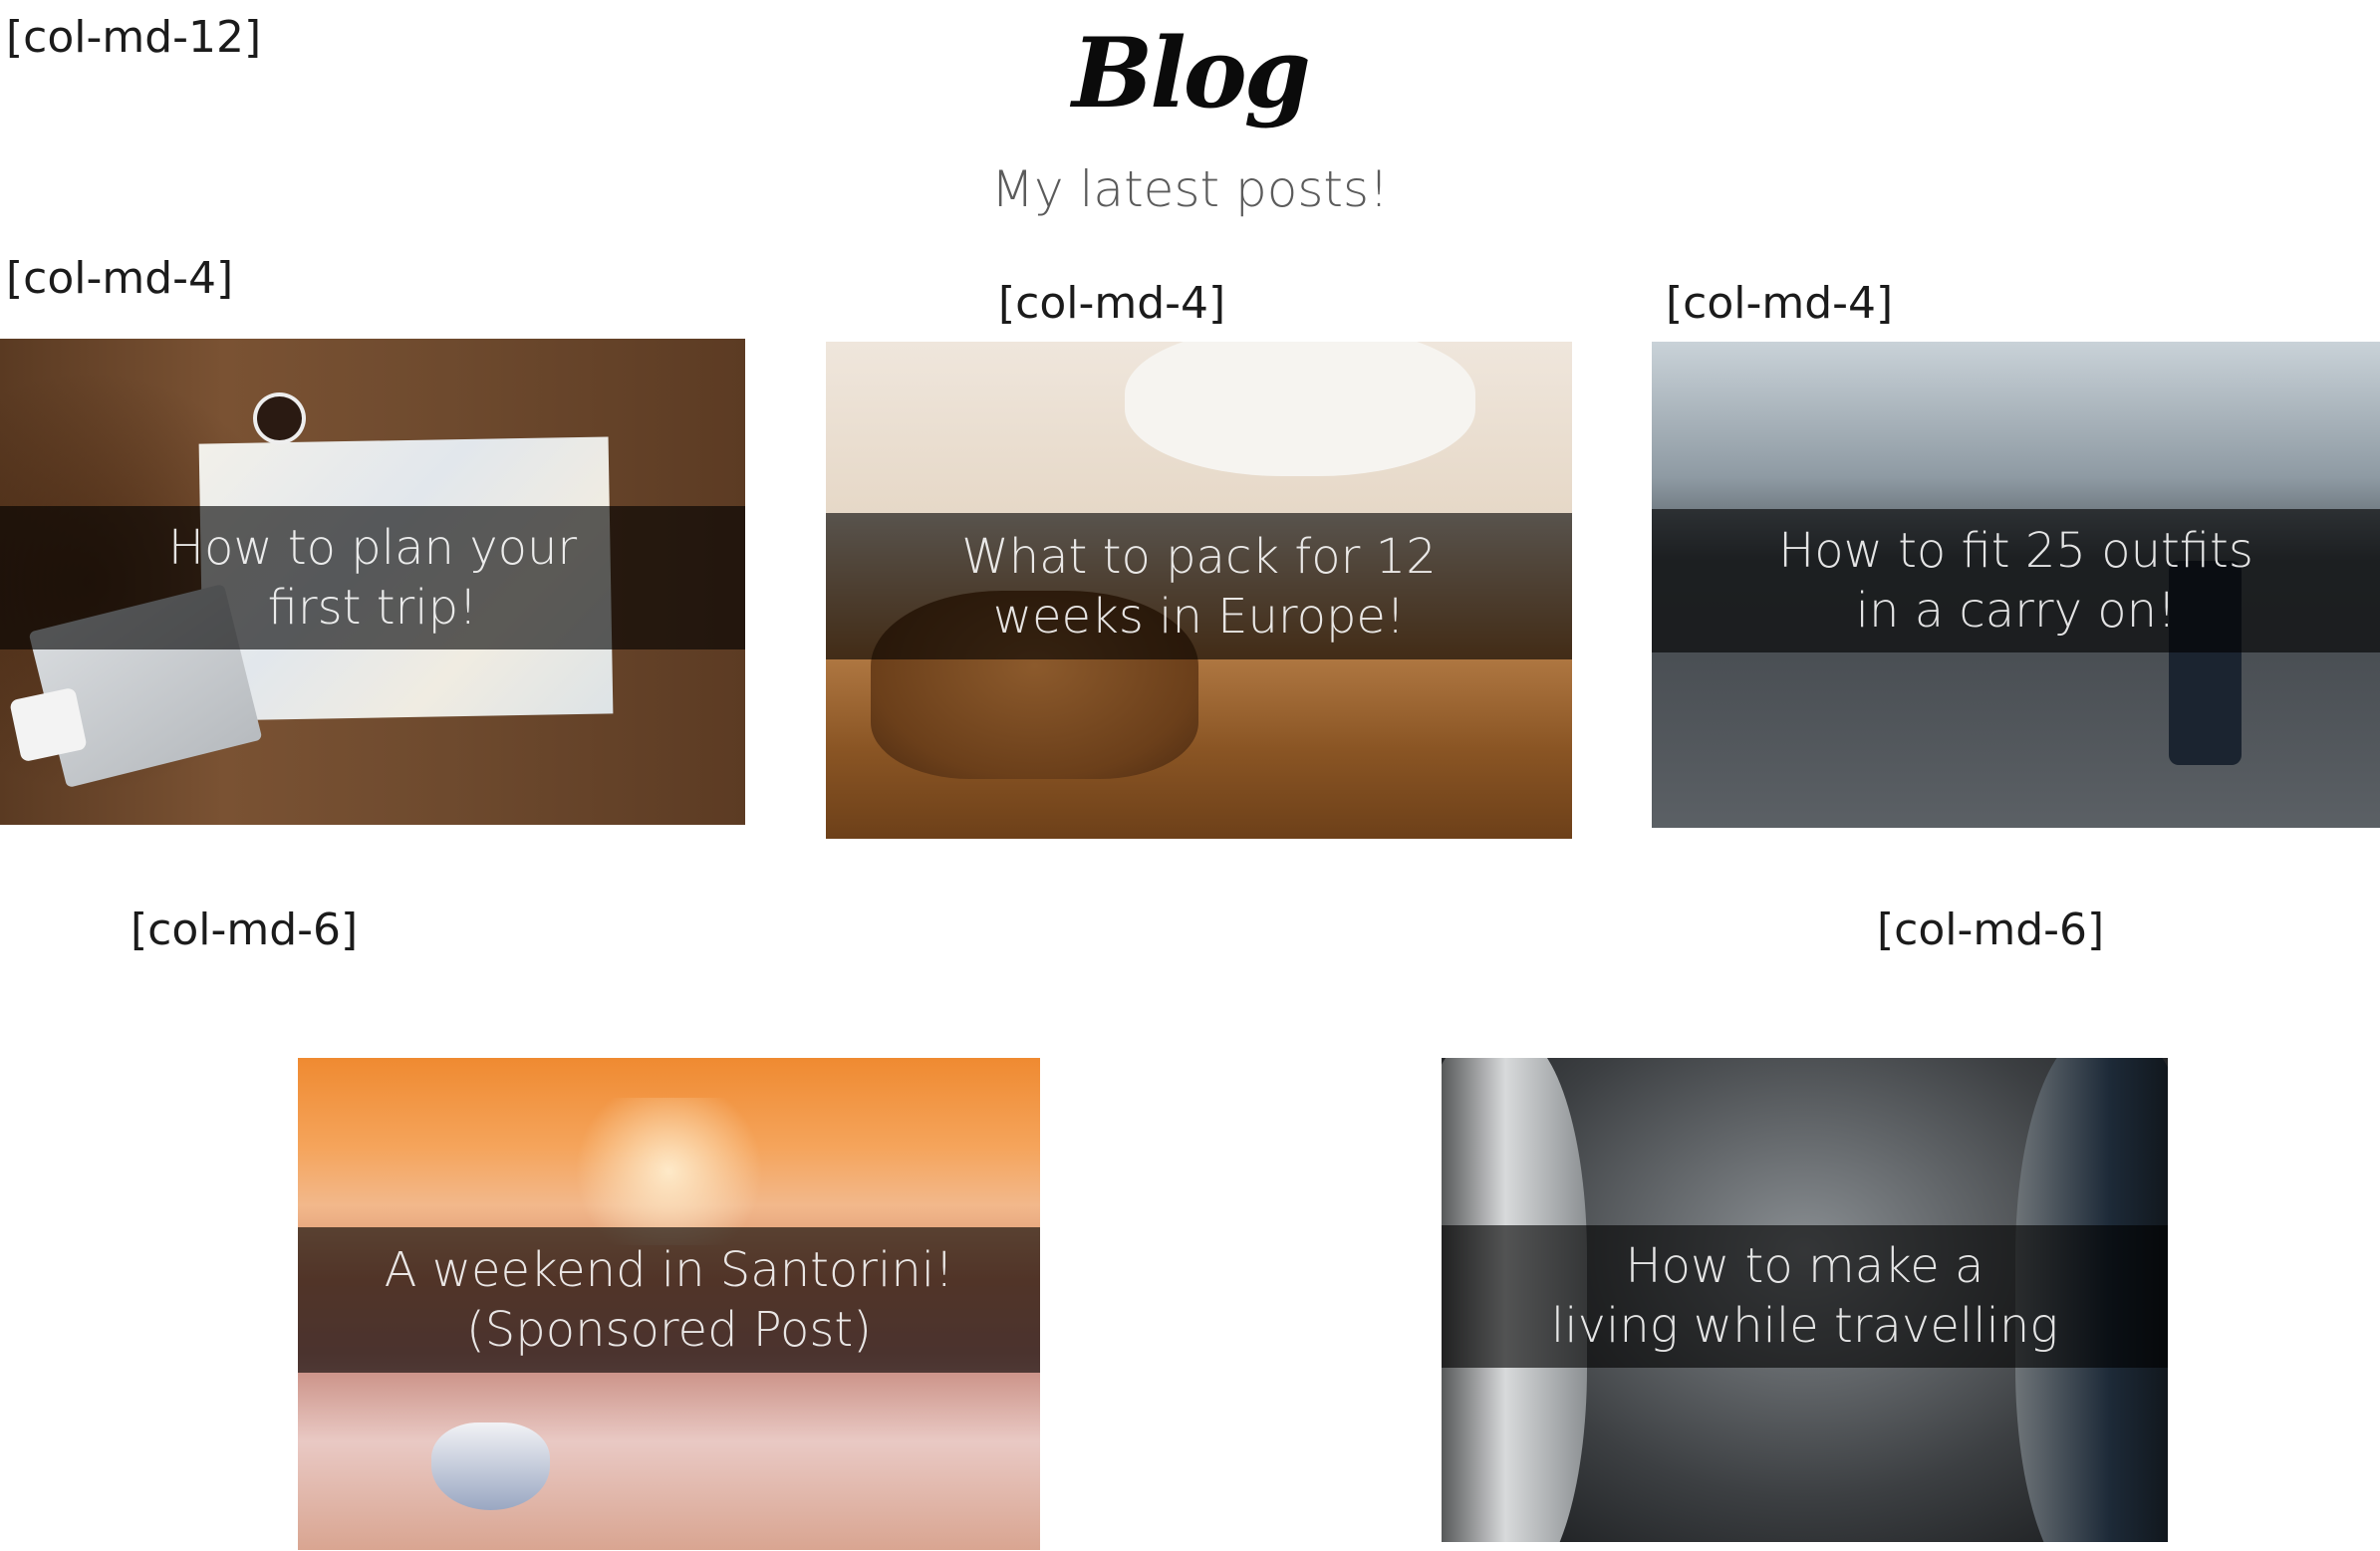 The image size is (2380, 1551). Describe the element at coordinates (1190, 189) in the screenshot. I see `page-subtitle: My latest posts!` at that location.